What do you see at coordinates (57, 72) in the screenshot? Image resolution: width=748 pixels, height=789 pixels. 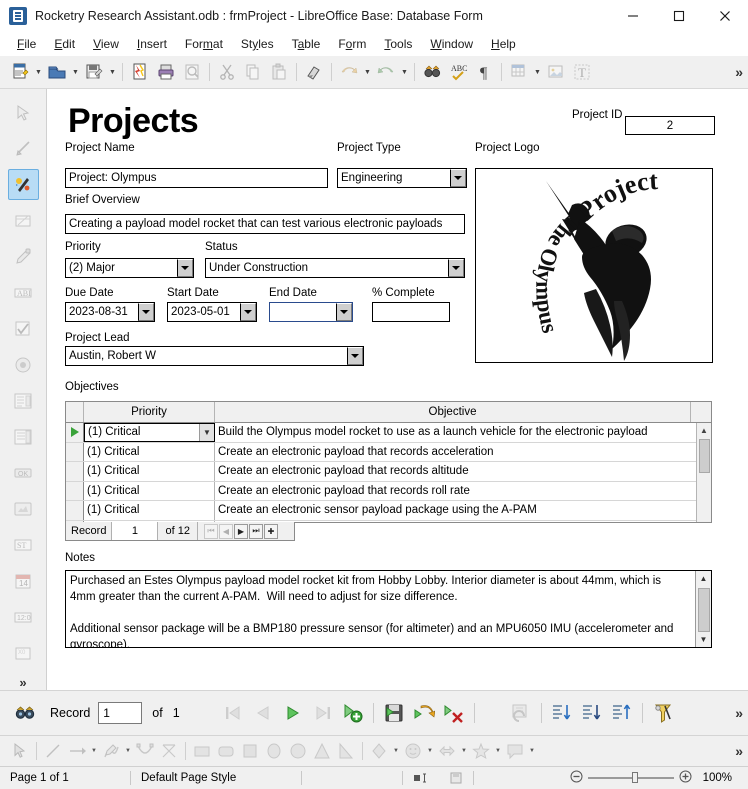 I see `open-document-icon` at bounding box center [57, 72].